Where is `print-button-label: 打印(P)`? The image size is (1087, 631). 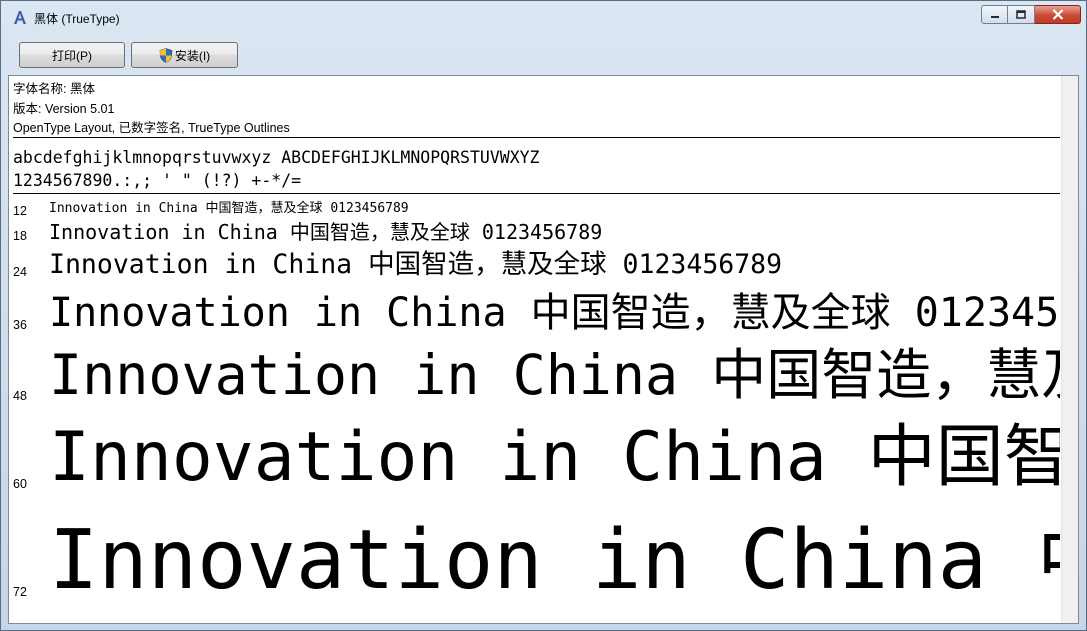 print-button-label: 打印(P) is located at coordinates (72, 55).